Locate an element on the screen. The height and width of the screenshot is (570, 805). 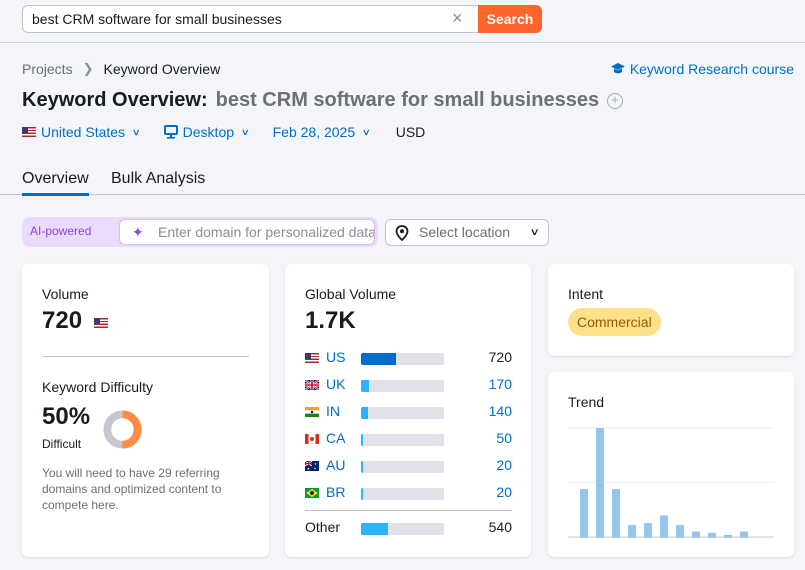
location-placeholder: Select location is located at coordinates (465, 232).